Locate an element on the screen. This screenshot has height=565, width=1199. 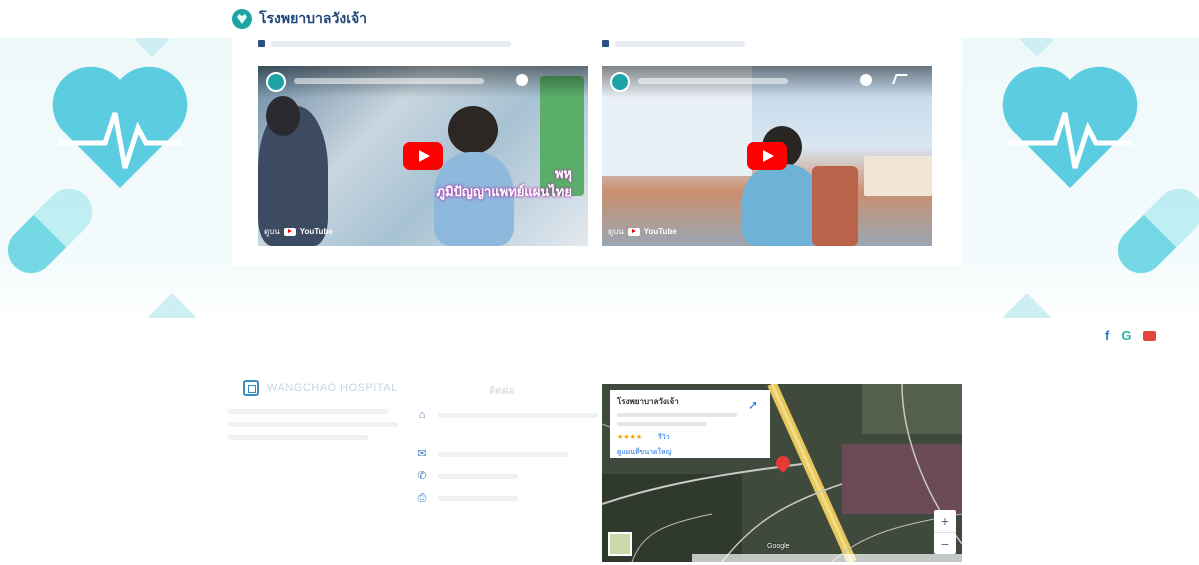
facebook-icon: f is located at coordinates (1107, 335).